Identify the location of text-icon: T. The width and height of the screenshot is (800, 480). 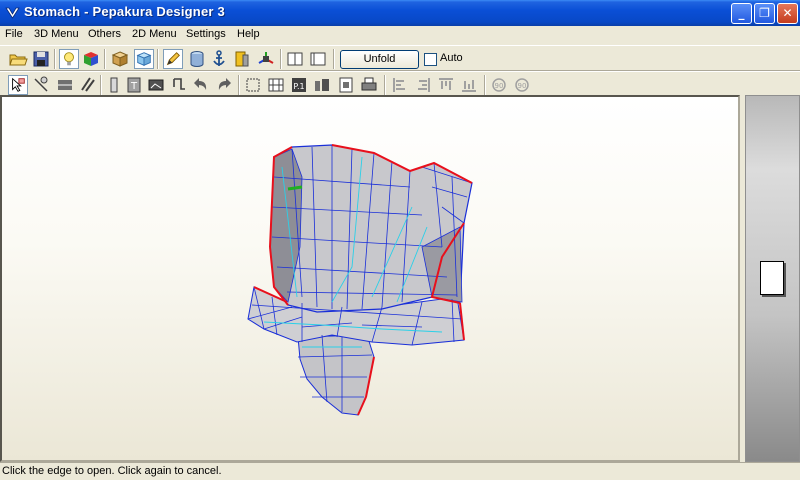
(134, 85).